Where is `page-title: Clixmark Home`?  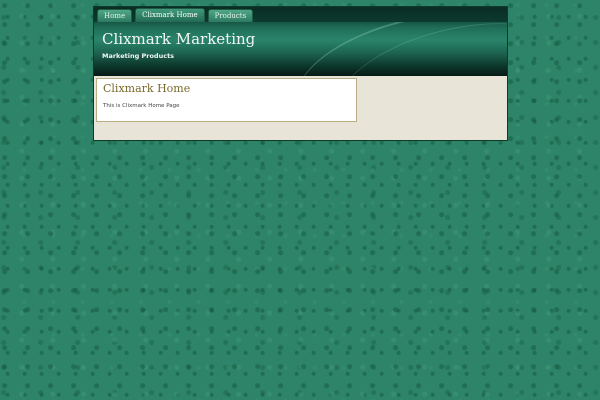 page-title: Clixmark Home is located at coordinates (147, 88).